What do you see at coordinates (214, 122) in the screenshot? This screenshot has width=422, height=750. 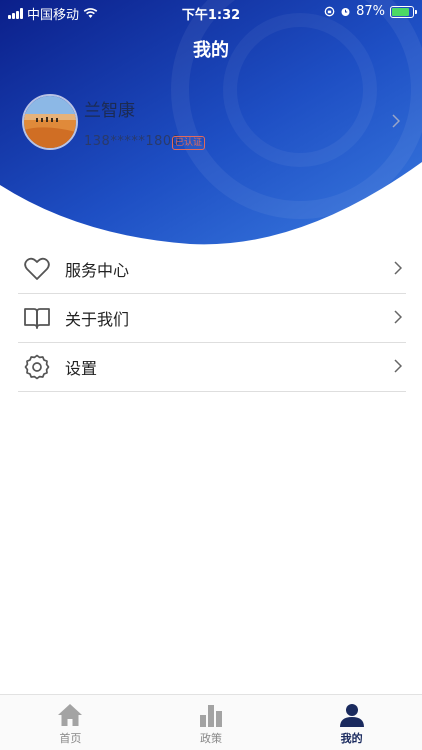 I see `profile-card: 兰智康 138*****1800 已认证` at bounding box center [214, 122].